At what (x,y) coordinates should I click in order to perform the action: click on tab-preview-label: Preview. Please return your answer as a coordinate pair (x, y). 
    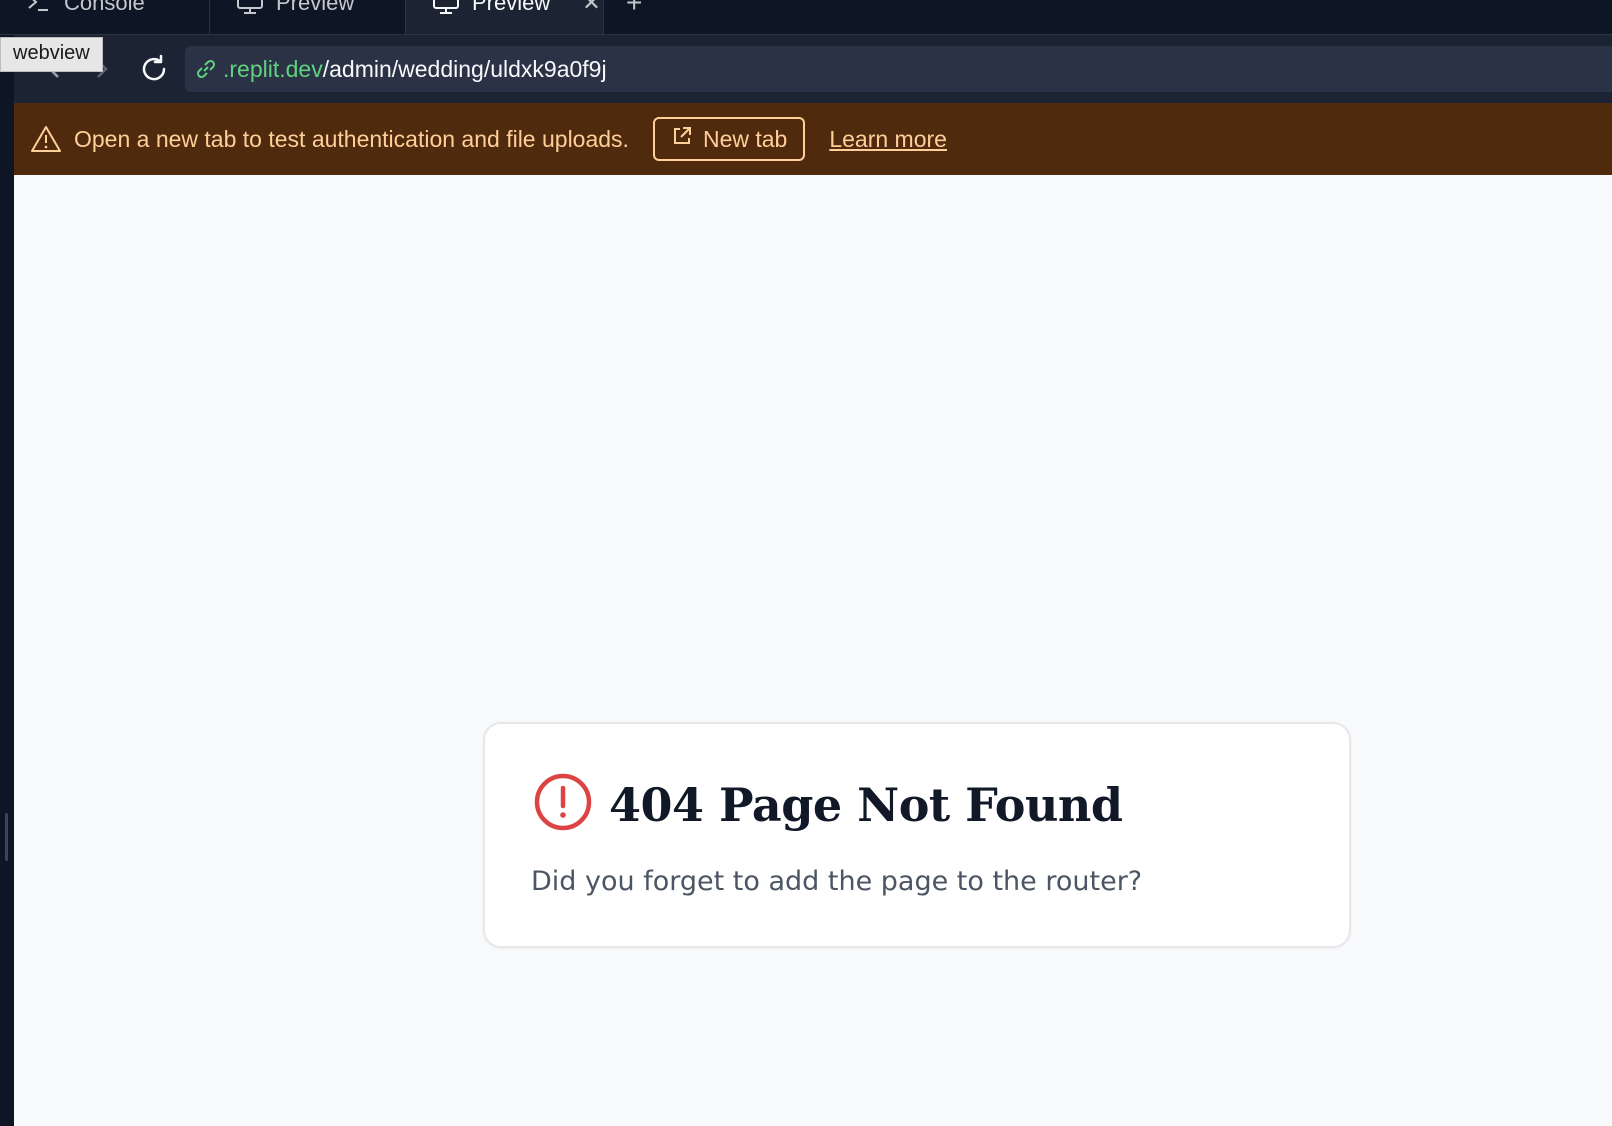
    Looking at the image, I should click on (315, 7).